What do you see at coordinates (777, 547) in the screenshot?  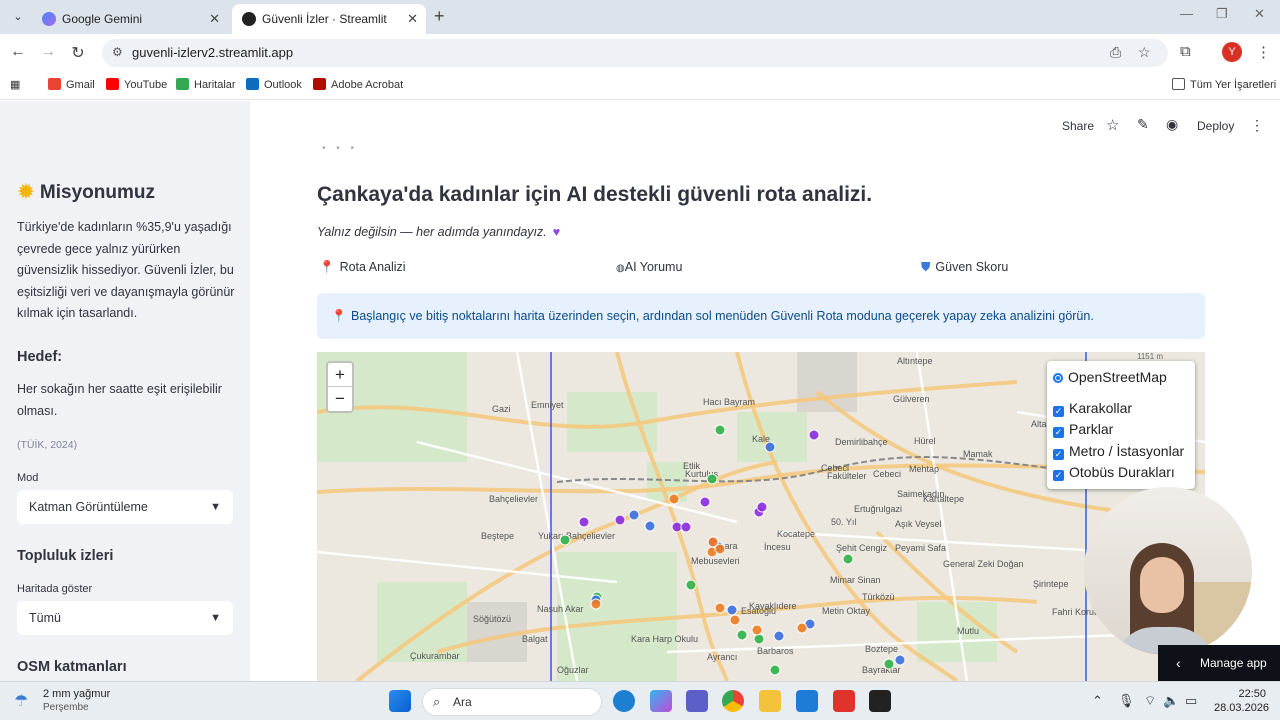 I see `place-label: İncesu` at bounding box center [777, 547].